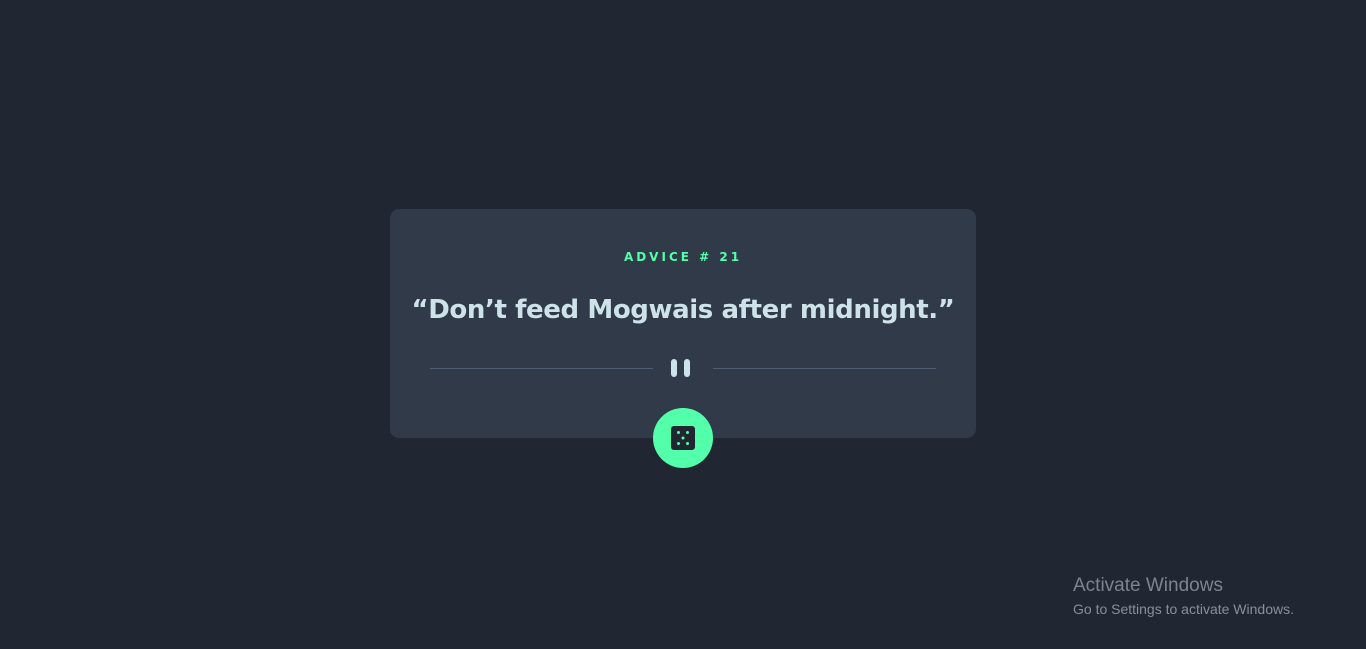 Image resolution: width=1366 pixels, height=649 pixels. What do you see at coordinates (824, 368) in the screenshot?
I see `divider-line-right` at bounding box center [824, 368].